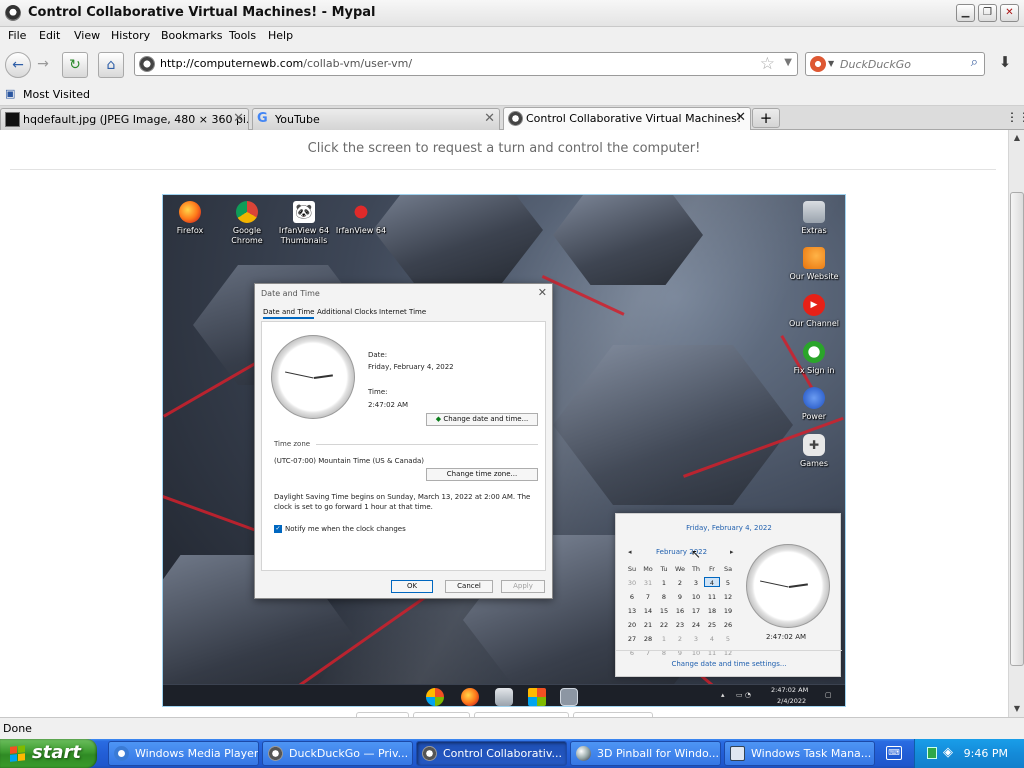  Describe the element at coordinates (814, 404) in the screenshot. I see `desktop-icon-power: Power` at that location.